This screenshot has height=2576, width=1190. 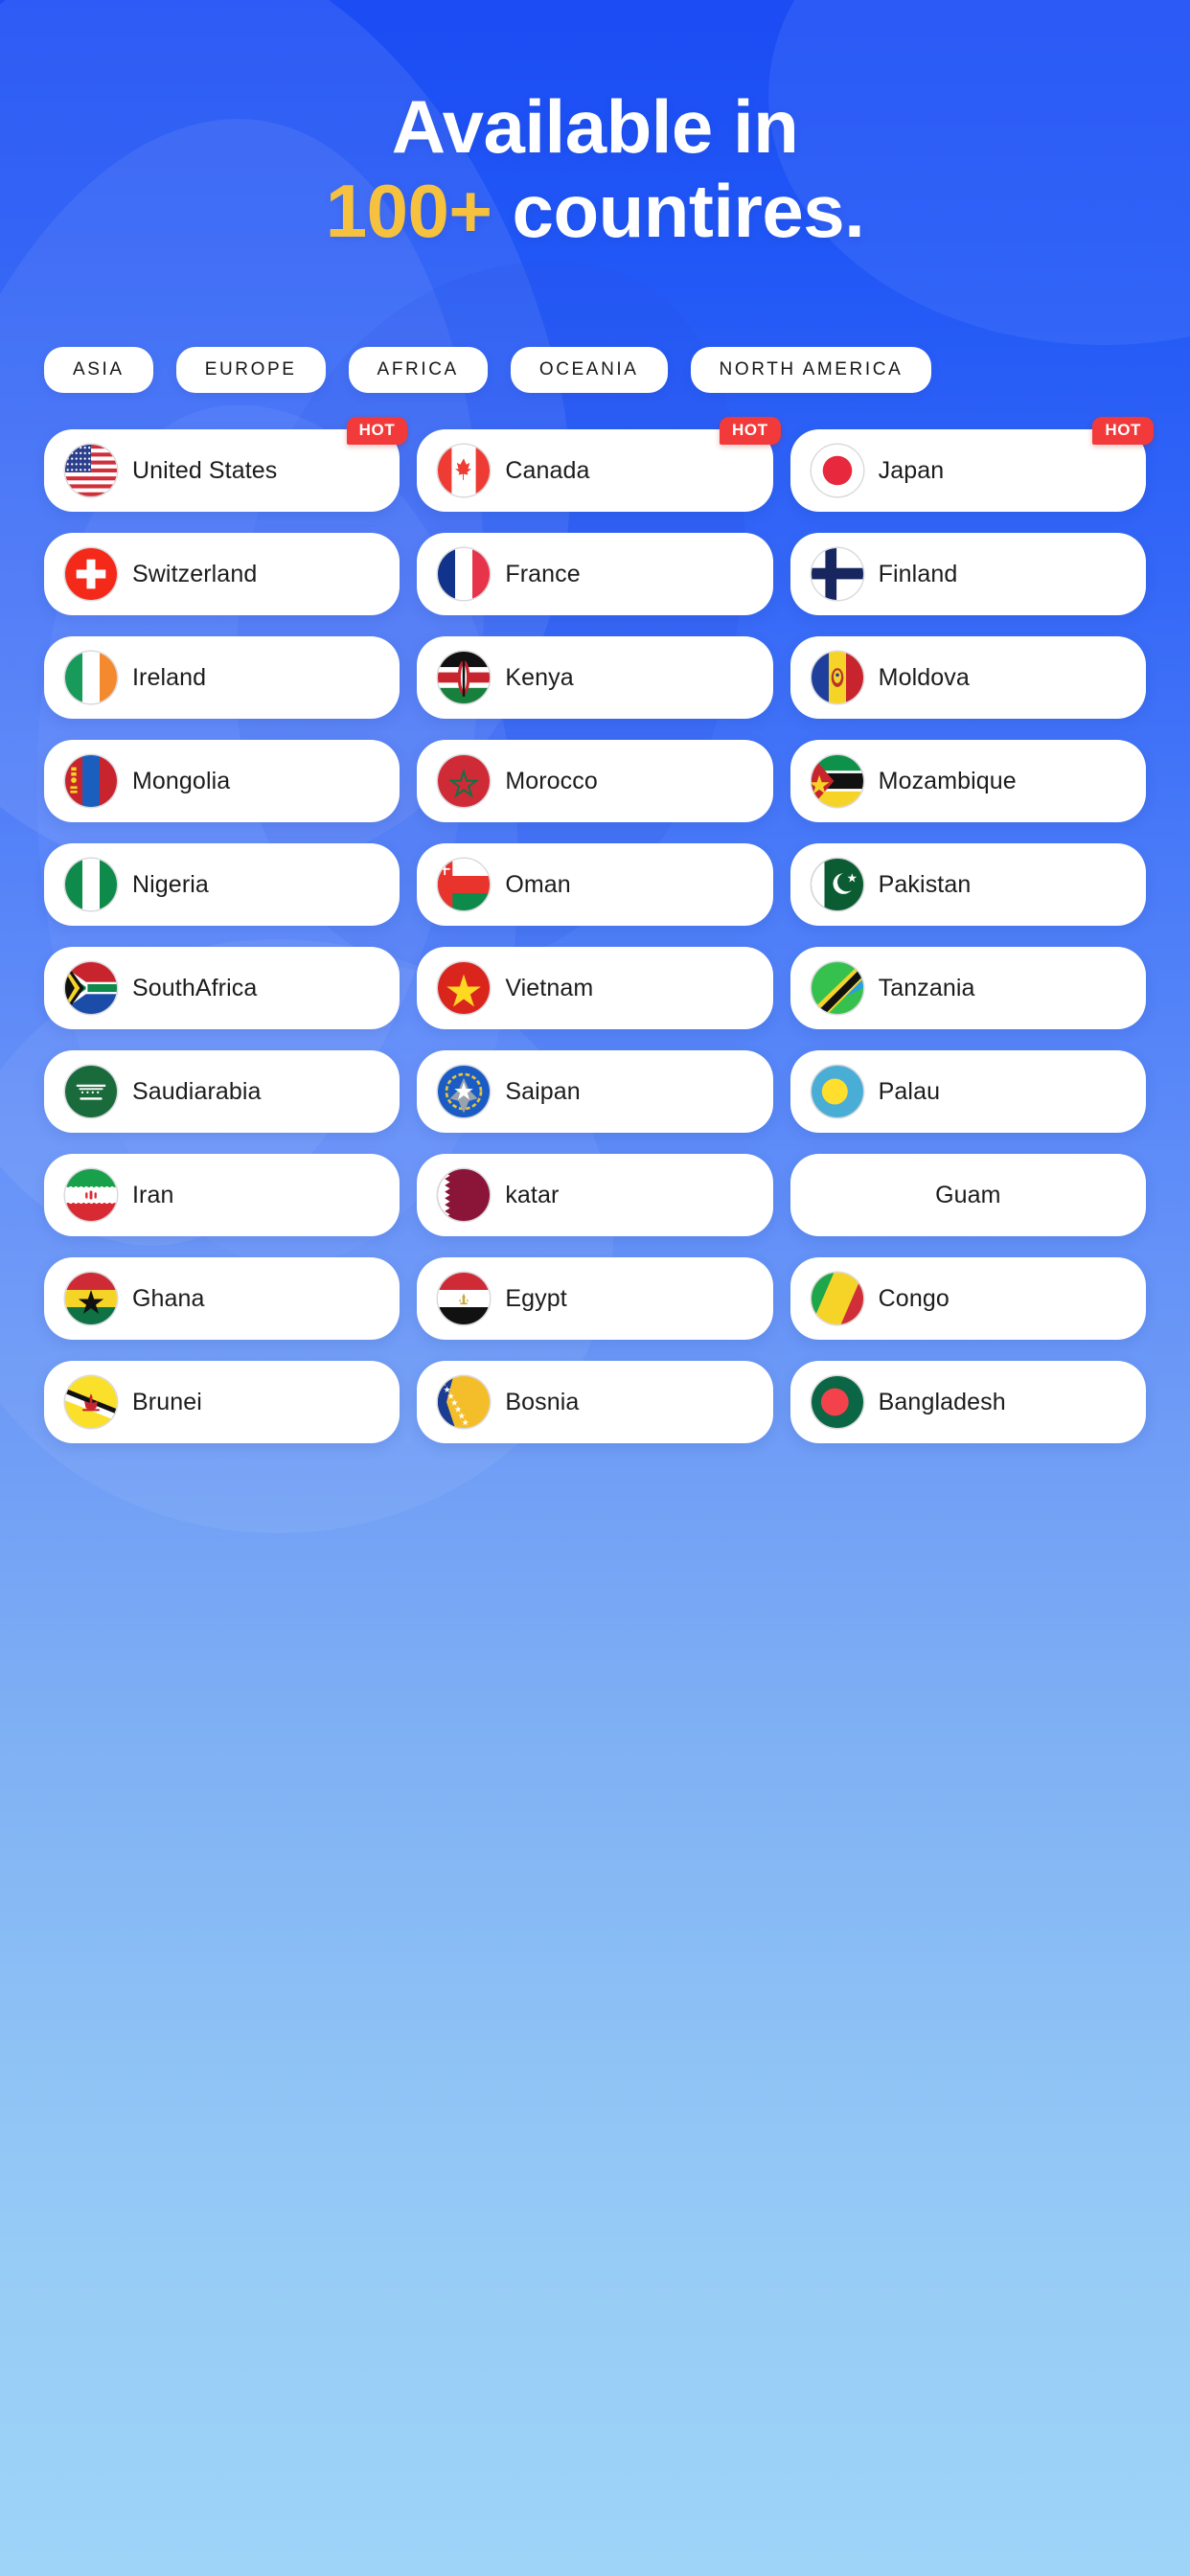 I want to click on country-card: Tanzania, so click(x=968, y=989).